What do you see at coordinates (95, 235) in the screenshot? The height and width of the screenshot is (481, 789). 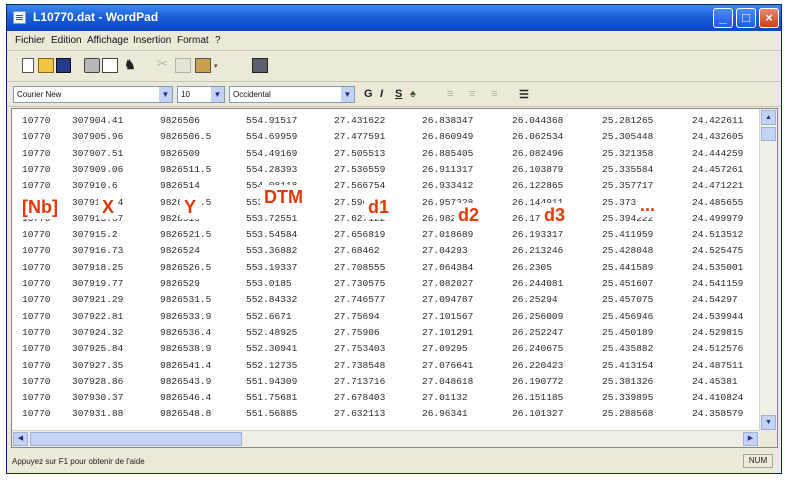 I see `cell-x: 307915.2` at bounding box center [95, 235].